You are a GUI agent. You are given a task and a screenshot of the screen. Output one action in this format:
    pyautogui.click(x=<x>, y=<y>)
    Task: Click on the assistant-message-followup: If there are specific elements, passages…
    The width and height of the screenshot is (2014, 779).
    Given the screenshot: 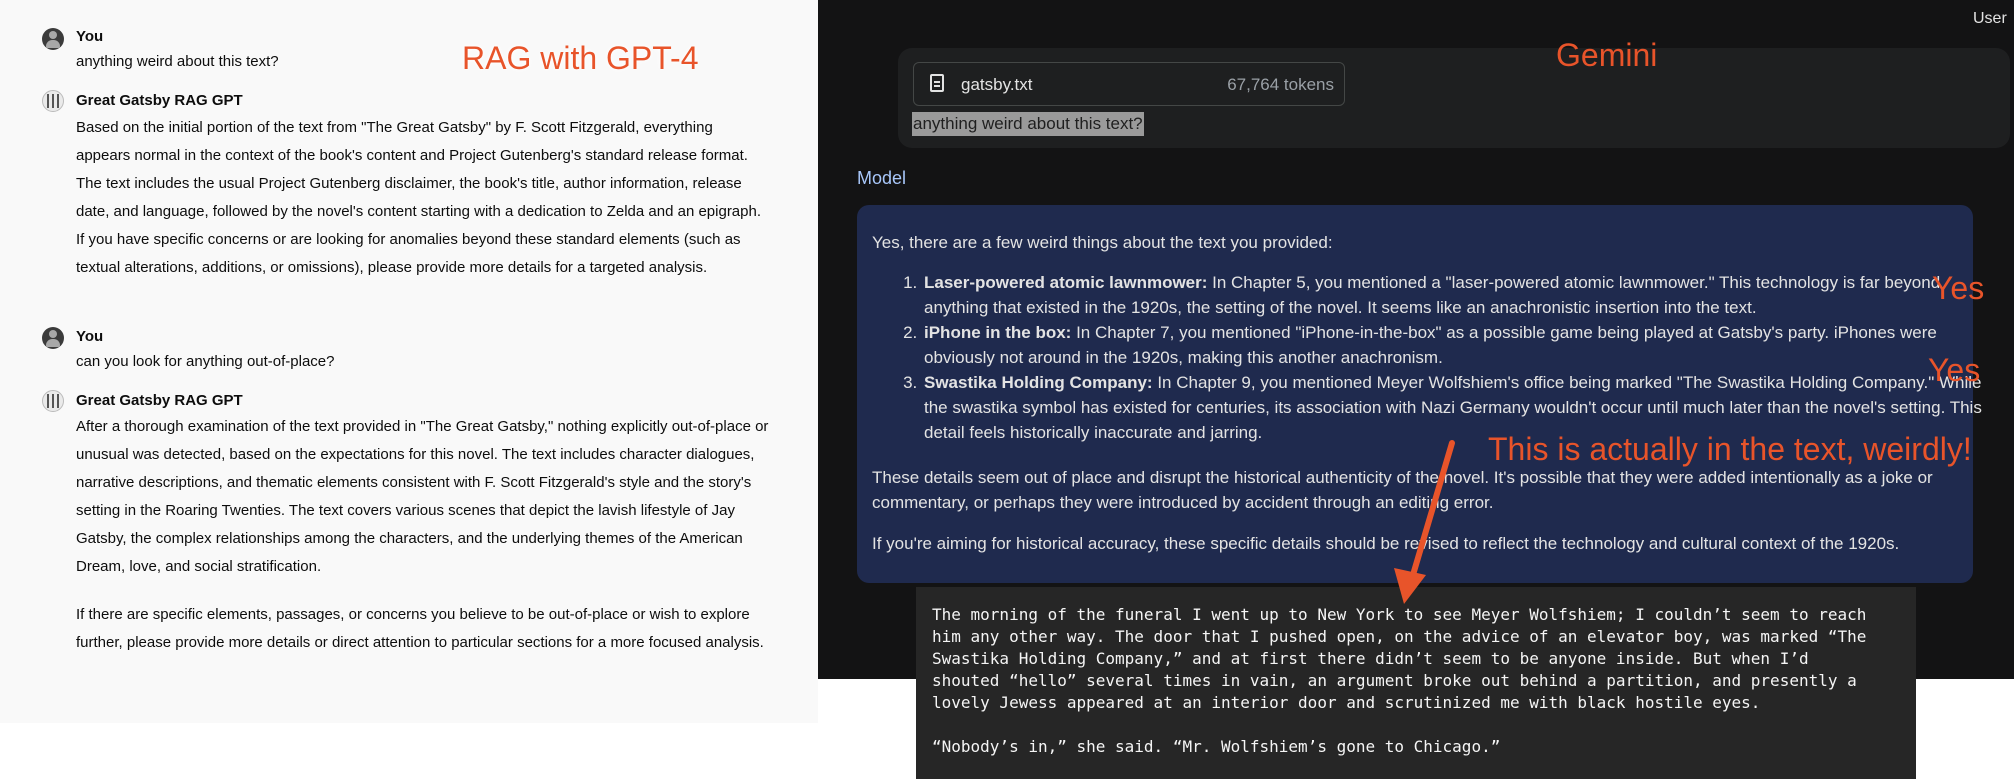 What is the action you would take?
    pyautogui.click(x=420, y=628)
    